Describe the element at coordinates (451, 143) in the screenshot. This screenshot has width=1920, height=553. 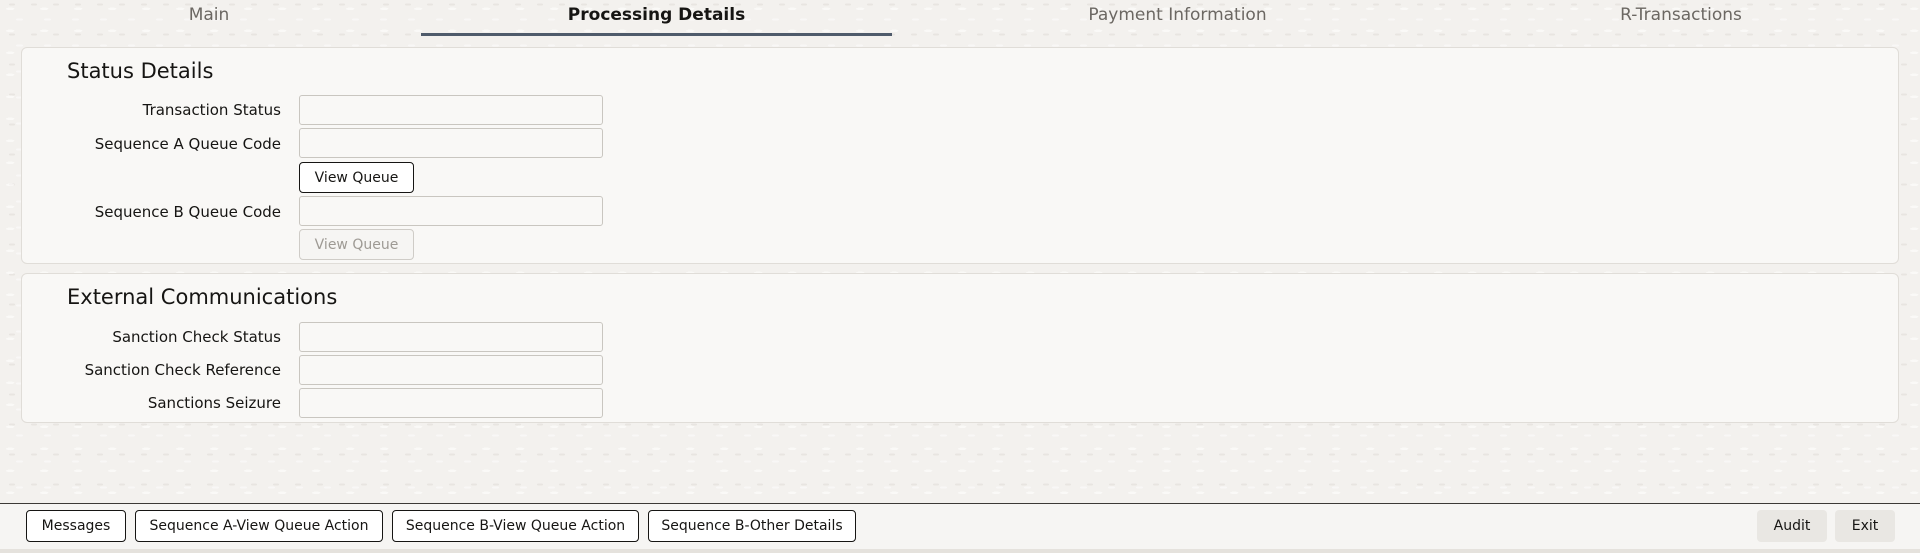
I see `sequence-a-queue-code-field` at that location.